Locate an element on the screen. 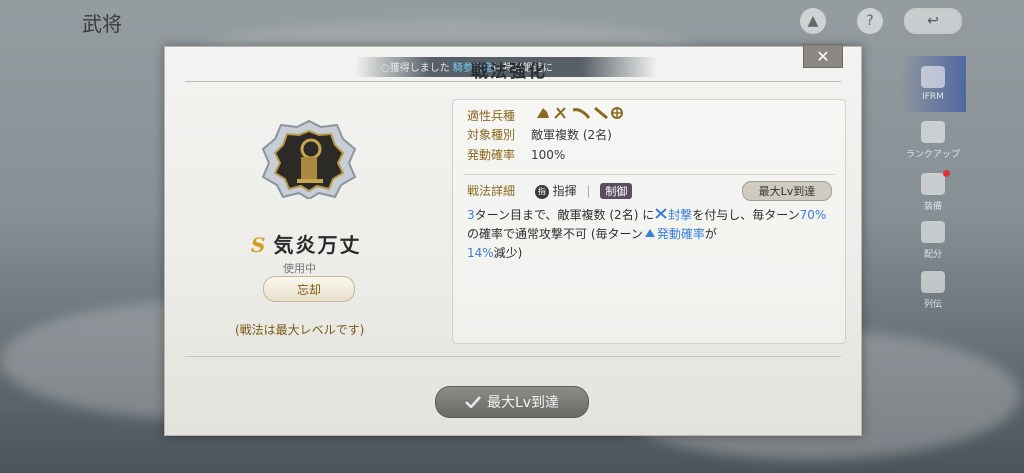 The width and height of the screenshot is (1024, 473). sidebar-item-biography: 列伝 is located at coordinates (933, 290).